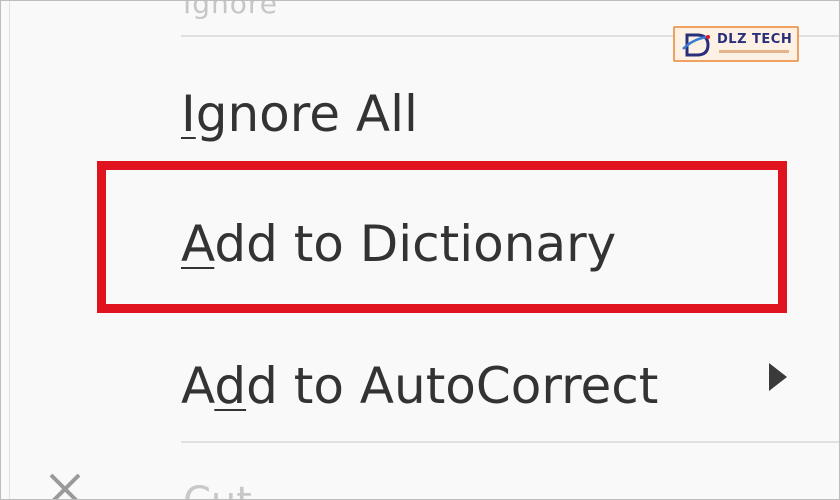 This screenshot has width=840, height=500. I want to click on close-x-icon, so click(65, 486).